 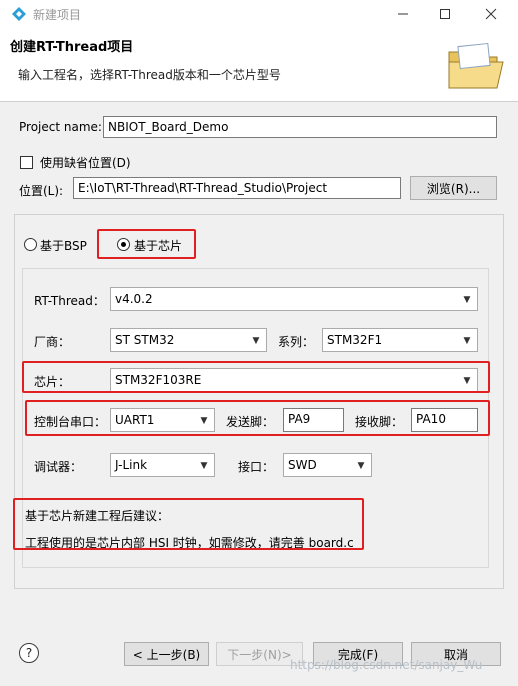 What do you see at coordinates (294, 299) in the screenshot?
I see `rtthread-version-select: v4.0.2 ▼` at bounding box center [294, 299].